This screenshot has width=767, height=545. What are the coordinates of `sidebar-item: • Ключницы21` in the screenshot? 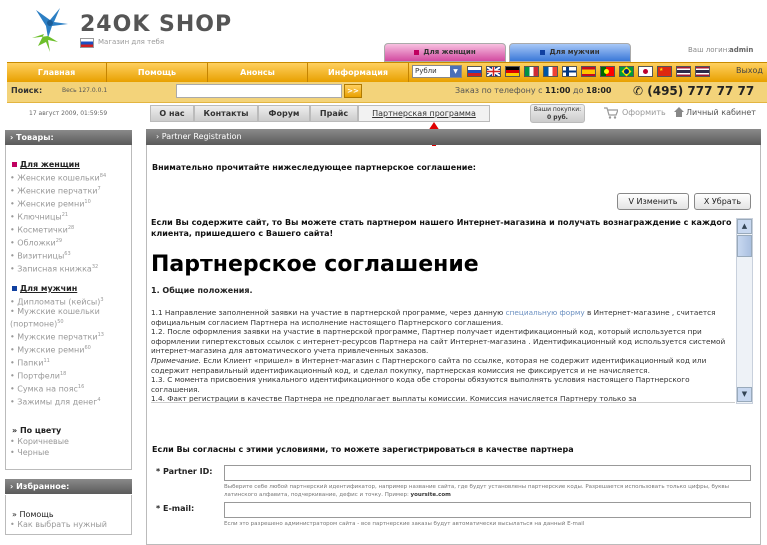 It's located at (39, 217).